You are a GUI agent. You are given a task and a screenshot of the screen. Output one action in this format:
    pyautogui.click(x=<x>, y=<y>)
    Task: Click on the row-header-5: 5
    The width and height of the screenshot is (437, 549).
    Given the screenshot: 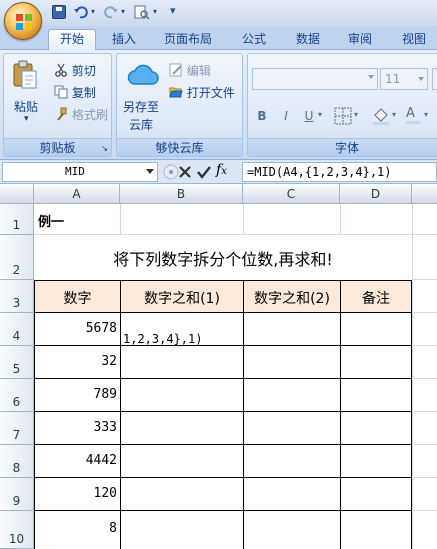 What is the action you would take?
    pyautogui.click(x=17, y=362)
    